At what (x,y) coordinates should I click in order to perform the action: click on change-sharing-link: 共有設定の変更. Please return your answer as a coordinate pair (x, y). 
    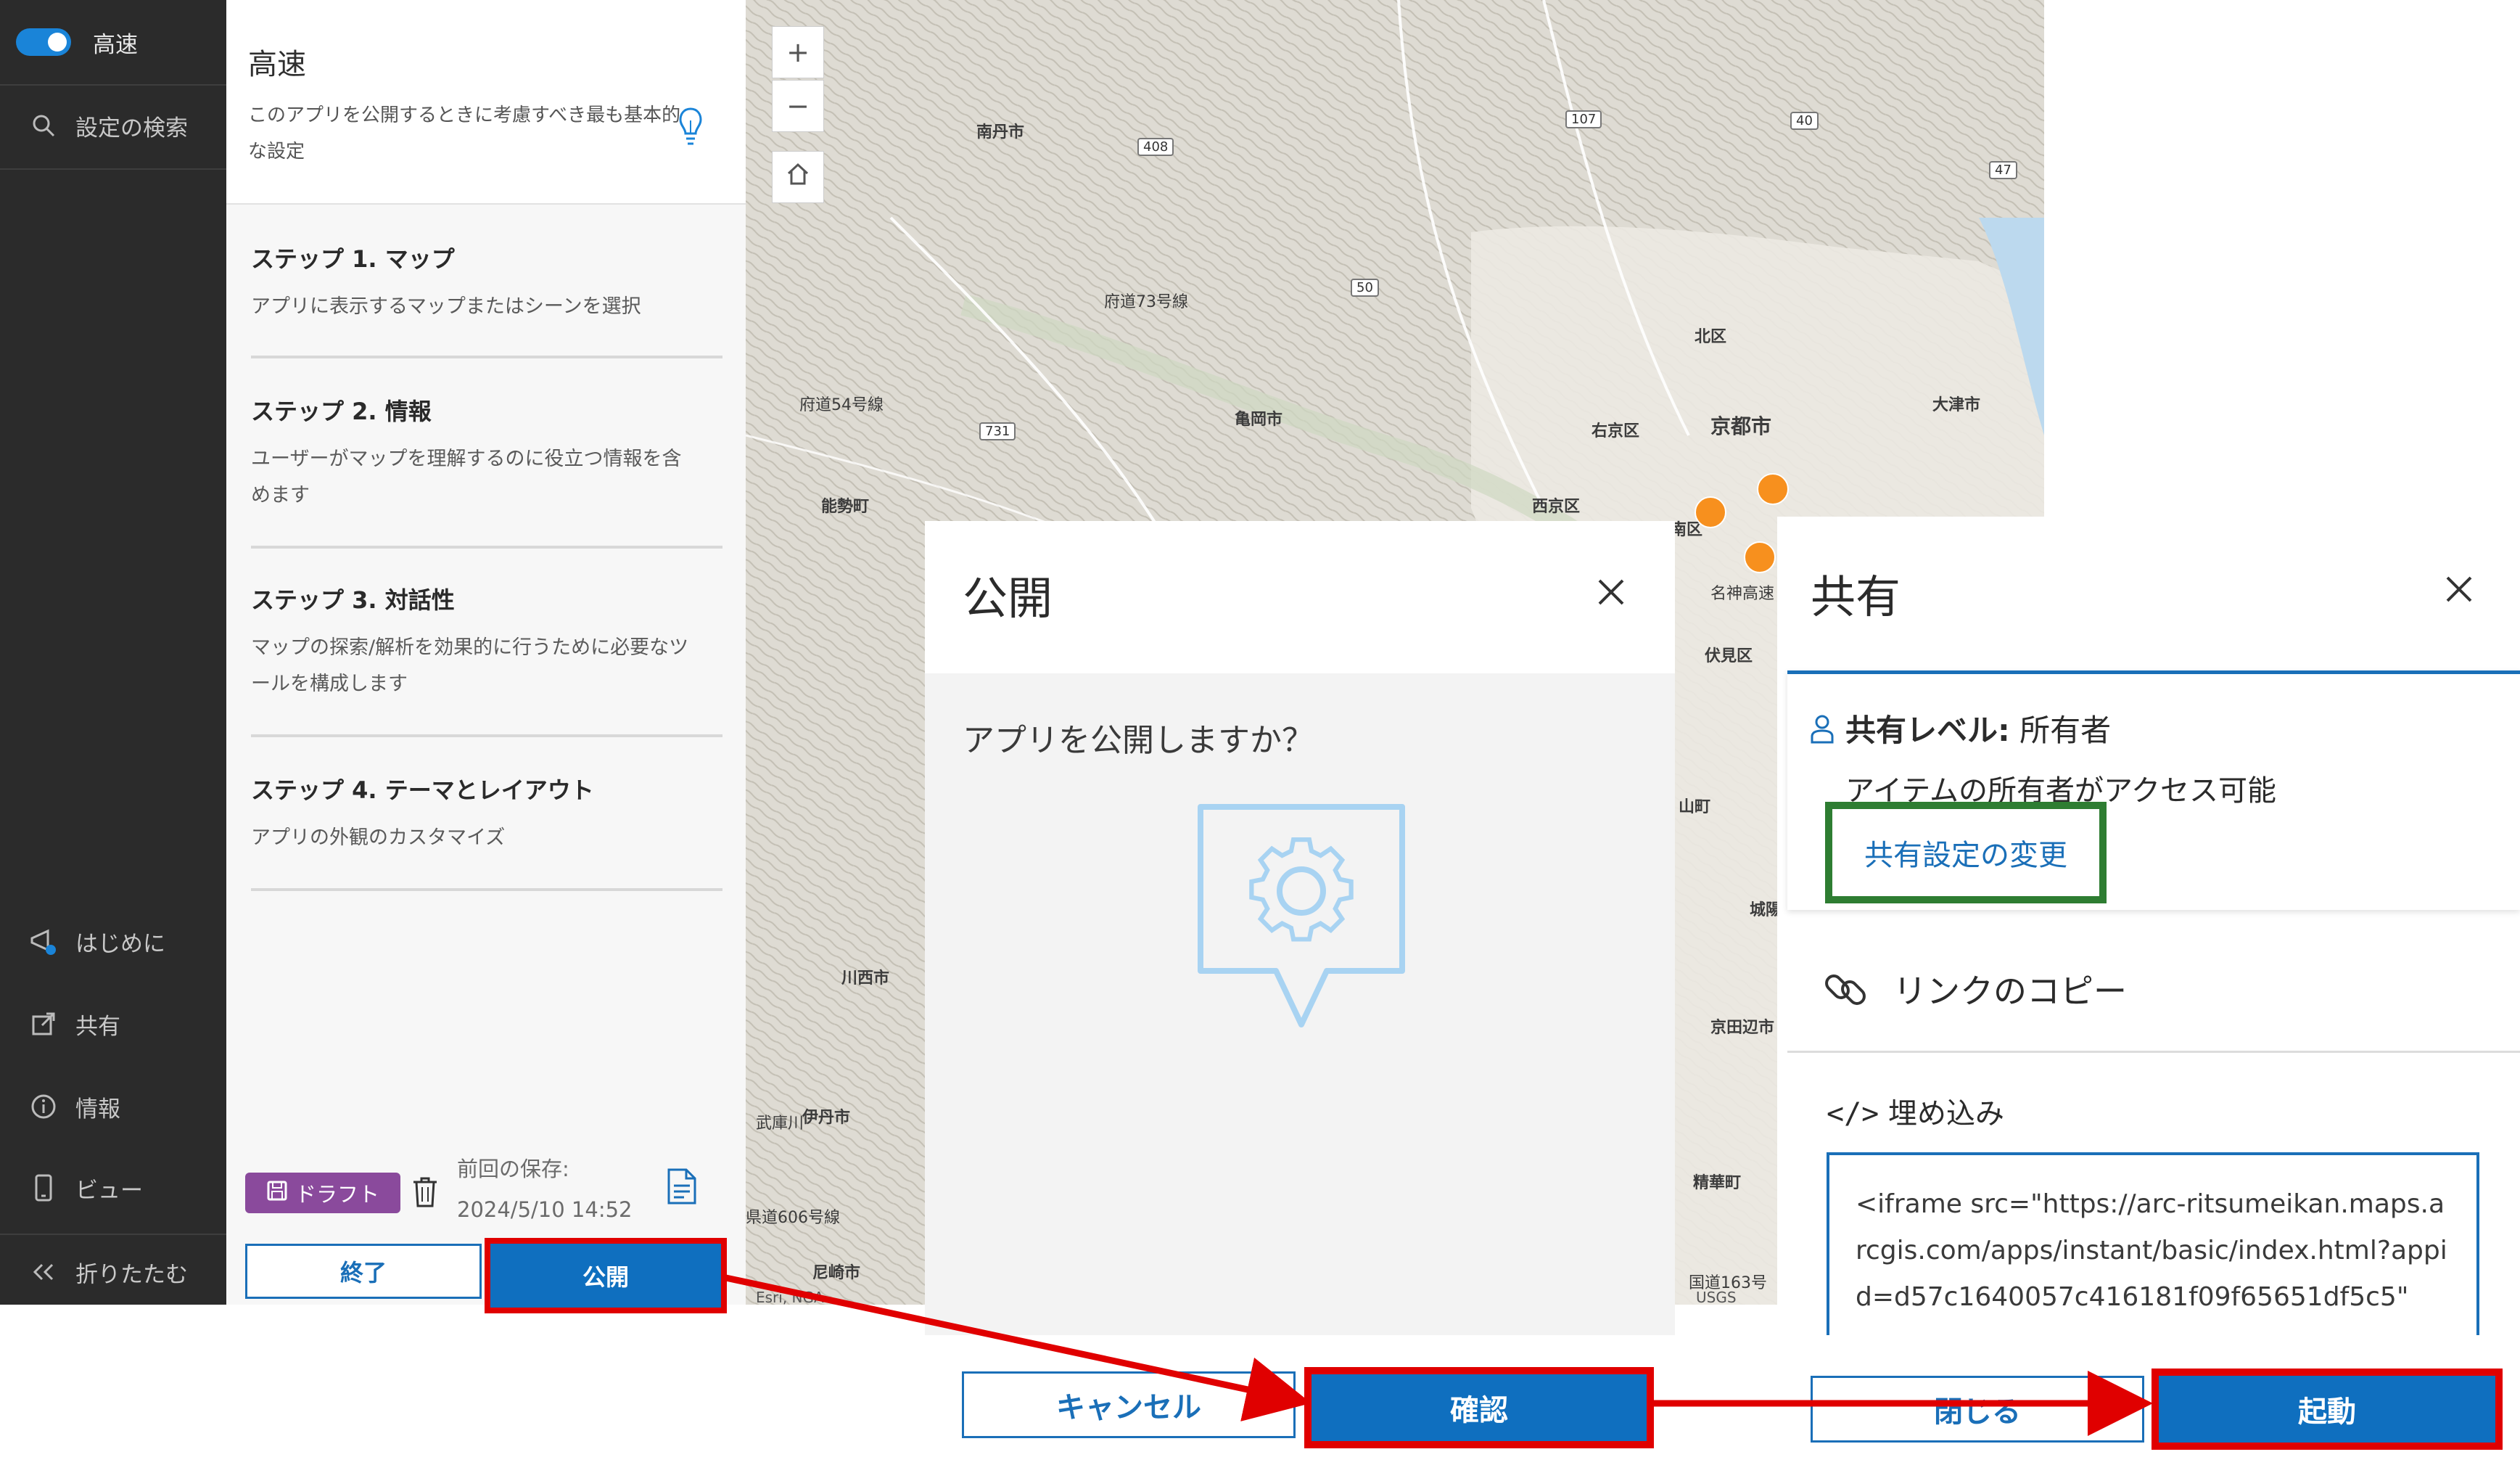
    Looking at the image, I should click on (1966, 852).